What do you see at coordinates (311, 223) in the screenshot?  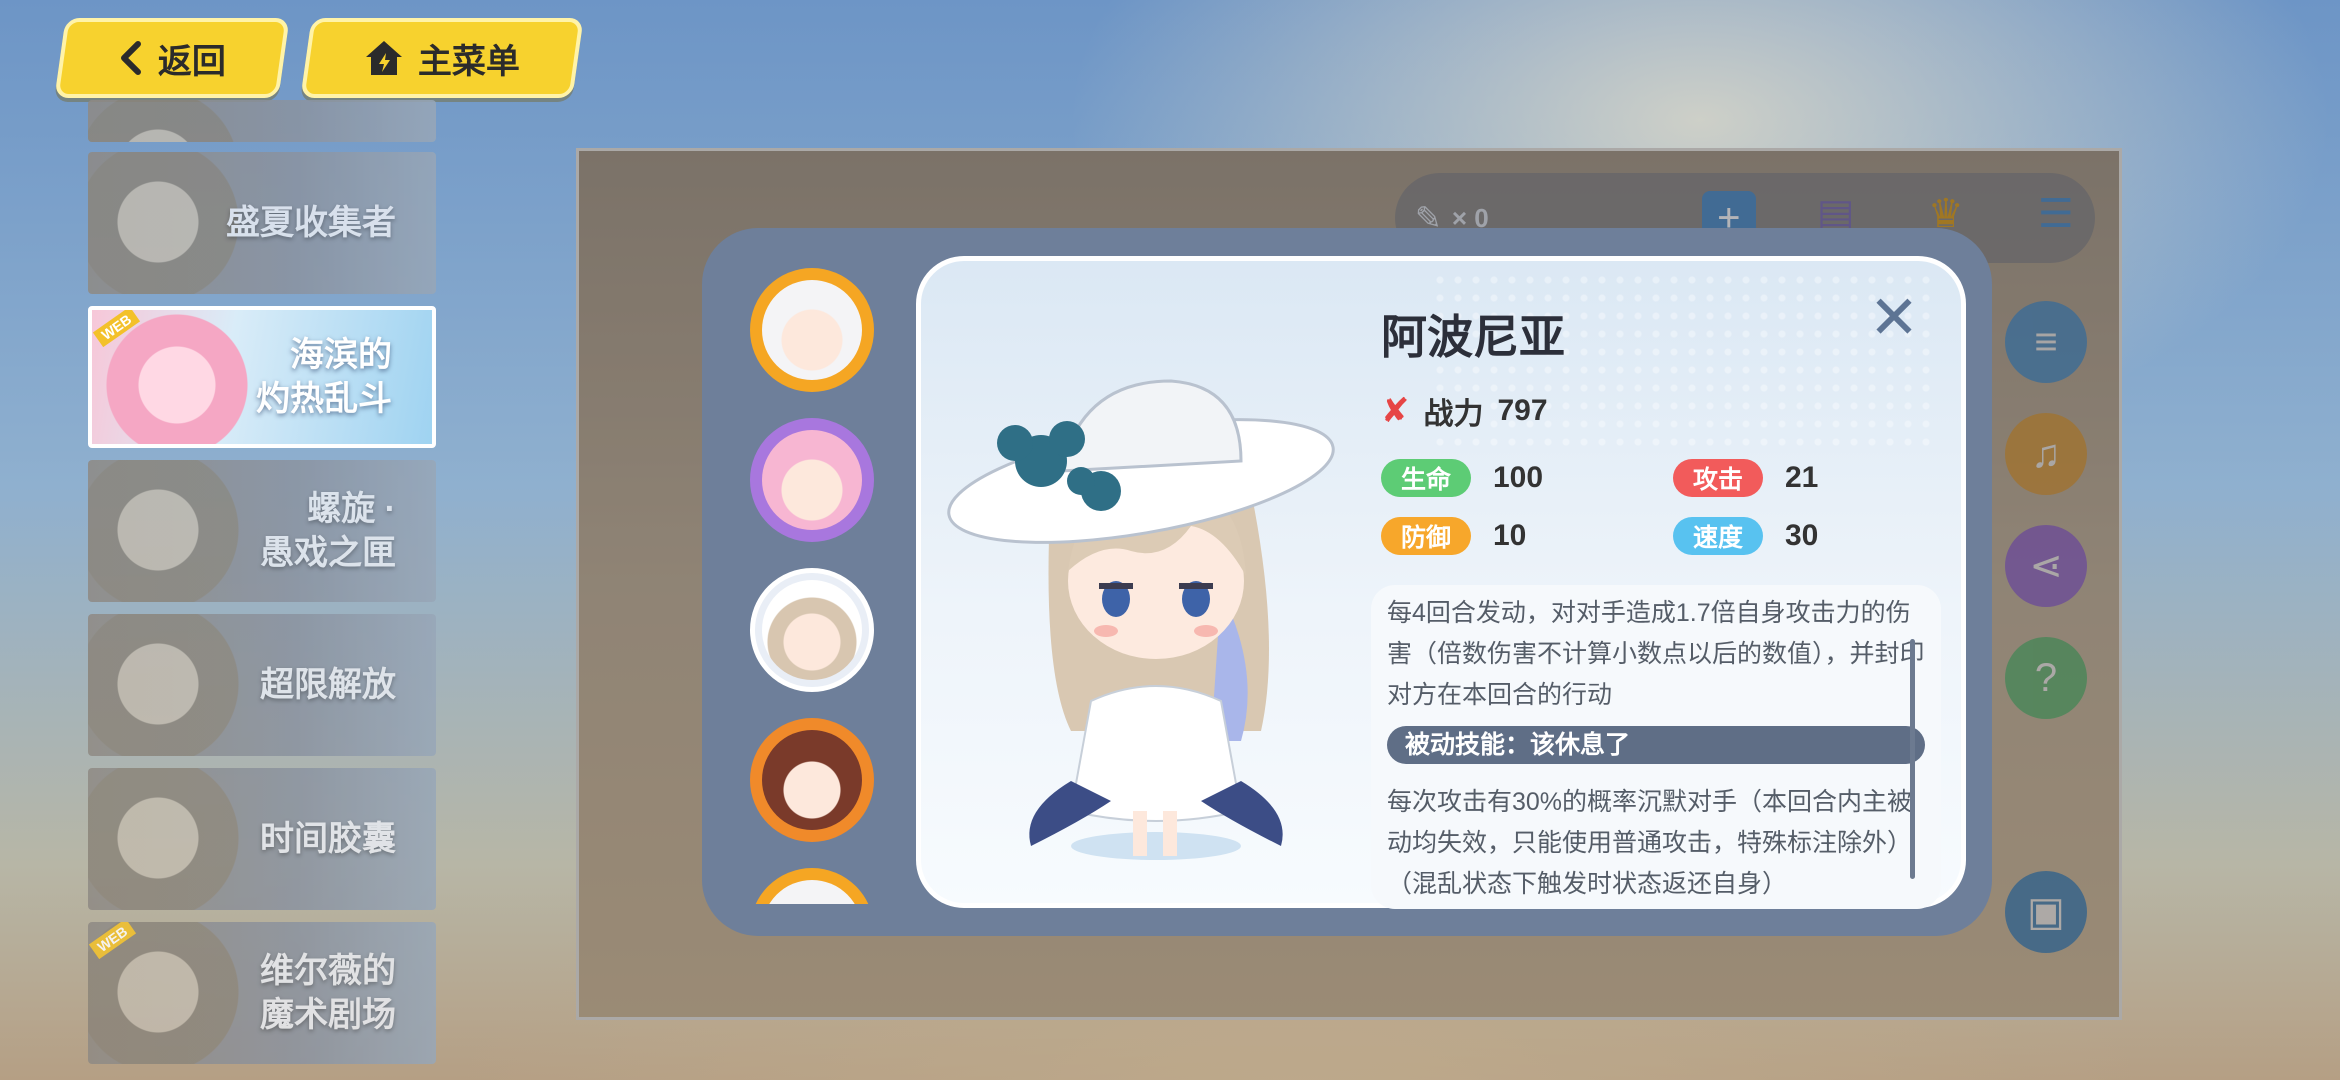 I see `event-label: 盛夏收集者` at bounding box center [311, 223].